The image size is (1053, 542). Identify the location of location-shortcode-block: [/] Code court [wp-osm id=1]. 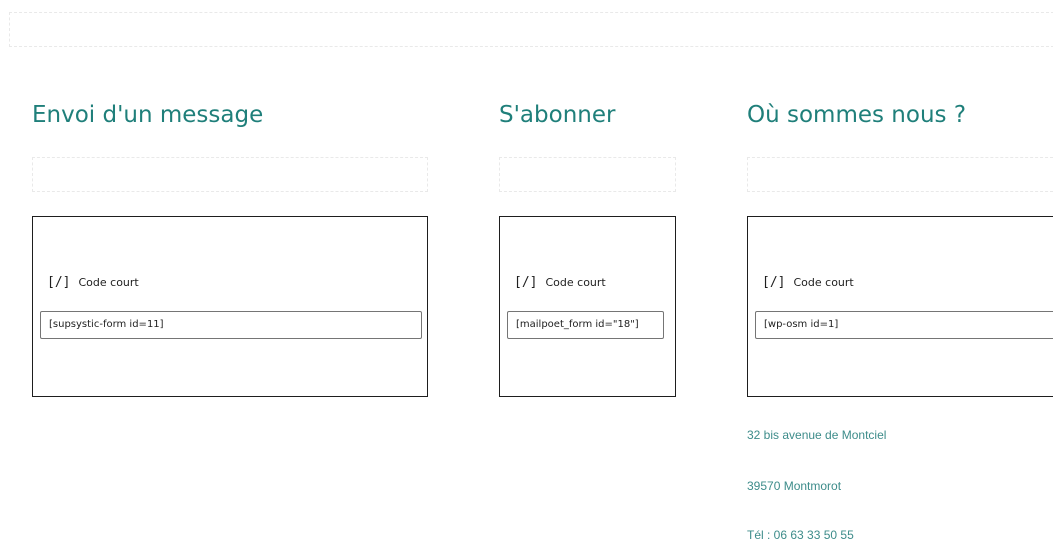
(900, 306).